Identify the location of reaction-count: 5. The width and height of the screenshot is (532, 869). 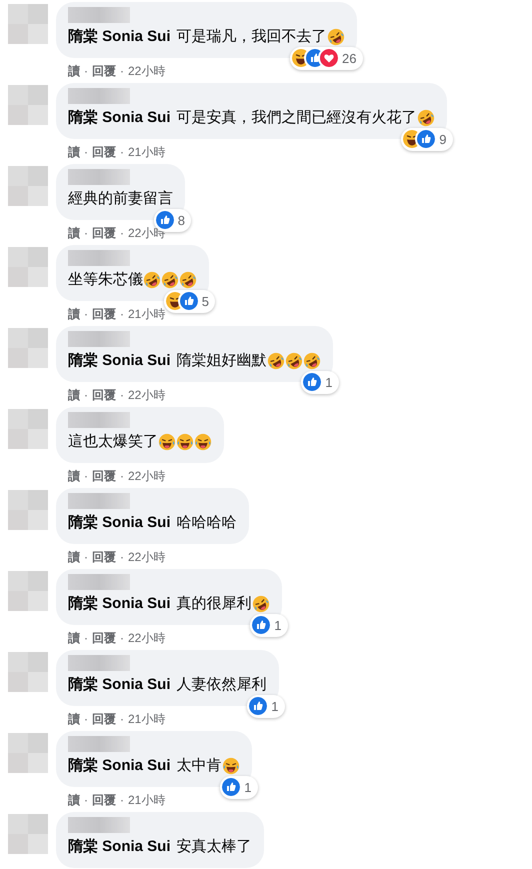
(205, 301).